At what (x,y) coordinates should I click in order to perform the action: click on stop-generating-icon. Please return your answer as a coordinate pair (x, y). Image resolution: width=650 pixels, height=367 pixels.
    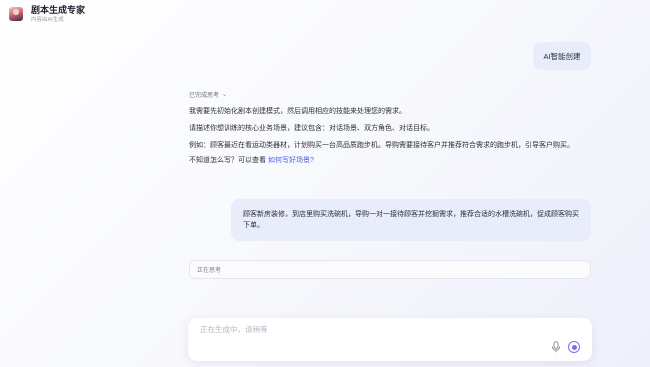
    Looking at the image, I should click on (574, 347).